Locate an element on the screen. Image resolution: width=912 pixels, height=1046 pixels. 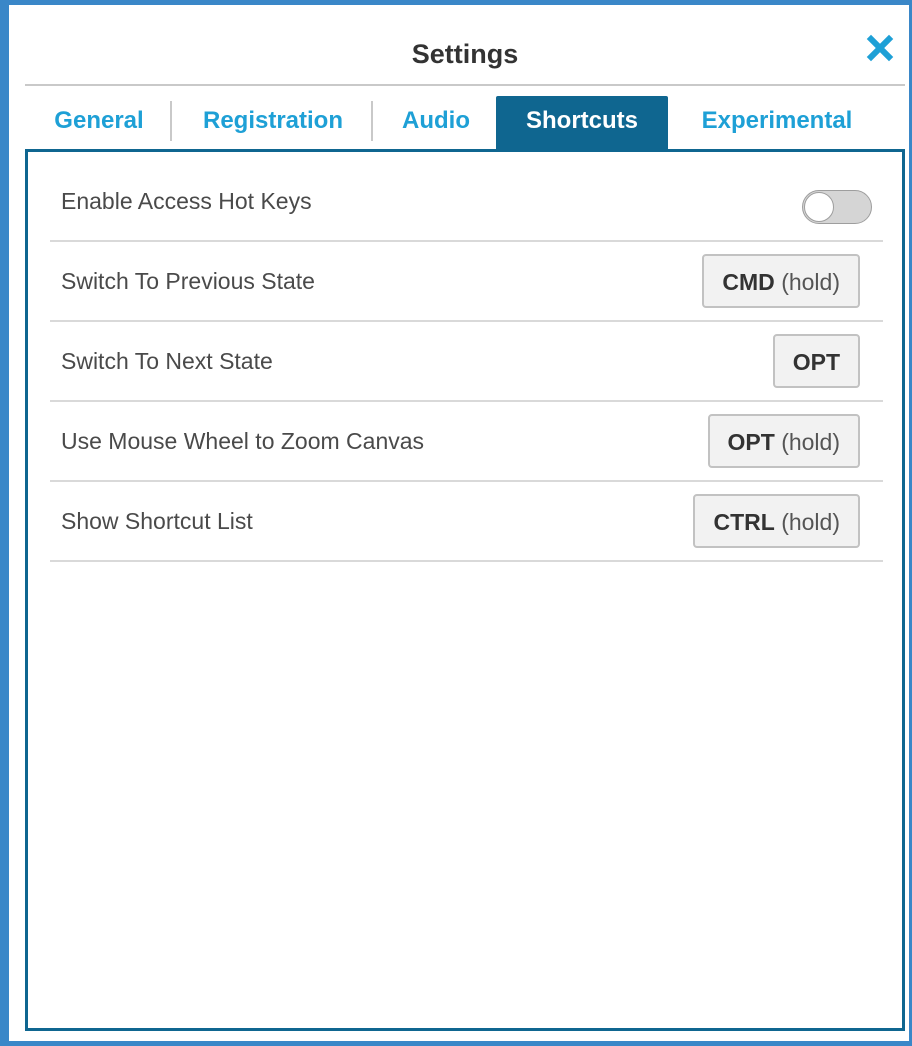
tab-audio: Audio is located at coordinates (436, 123).